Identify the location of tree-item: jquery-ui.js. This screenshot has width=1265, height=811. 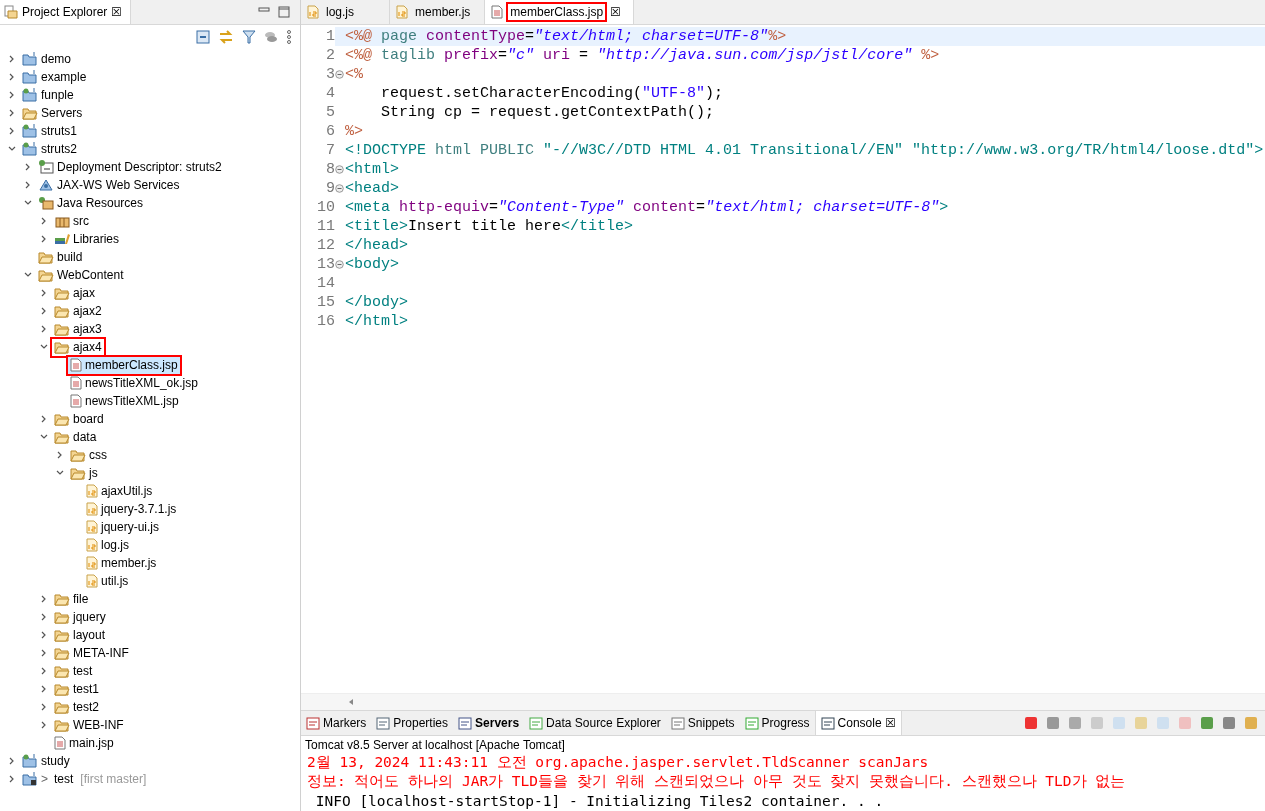
(123, 527).